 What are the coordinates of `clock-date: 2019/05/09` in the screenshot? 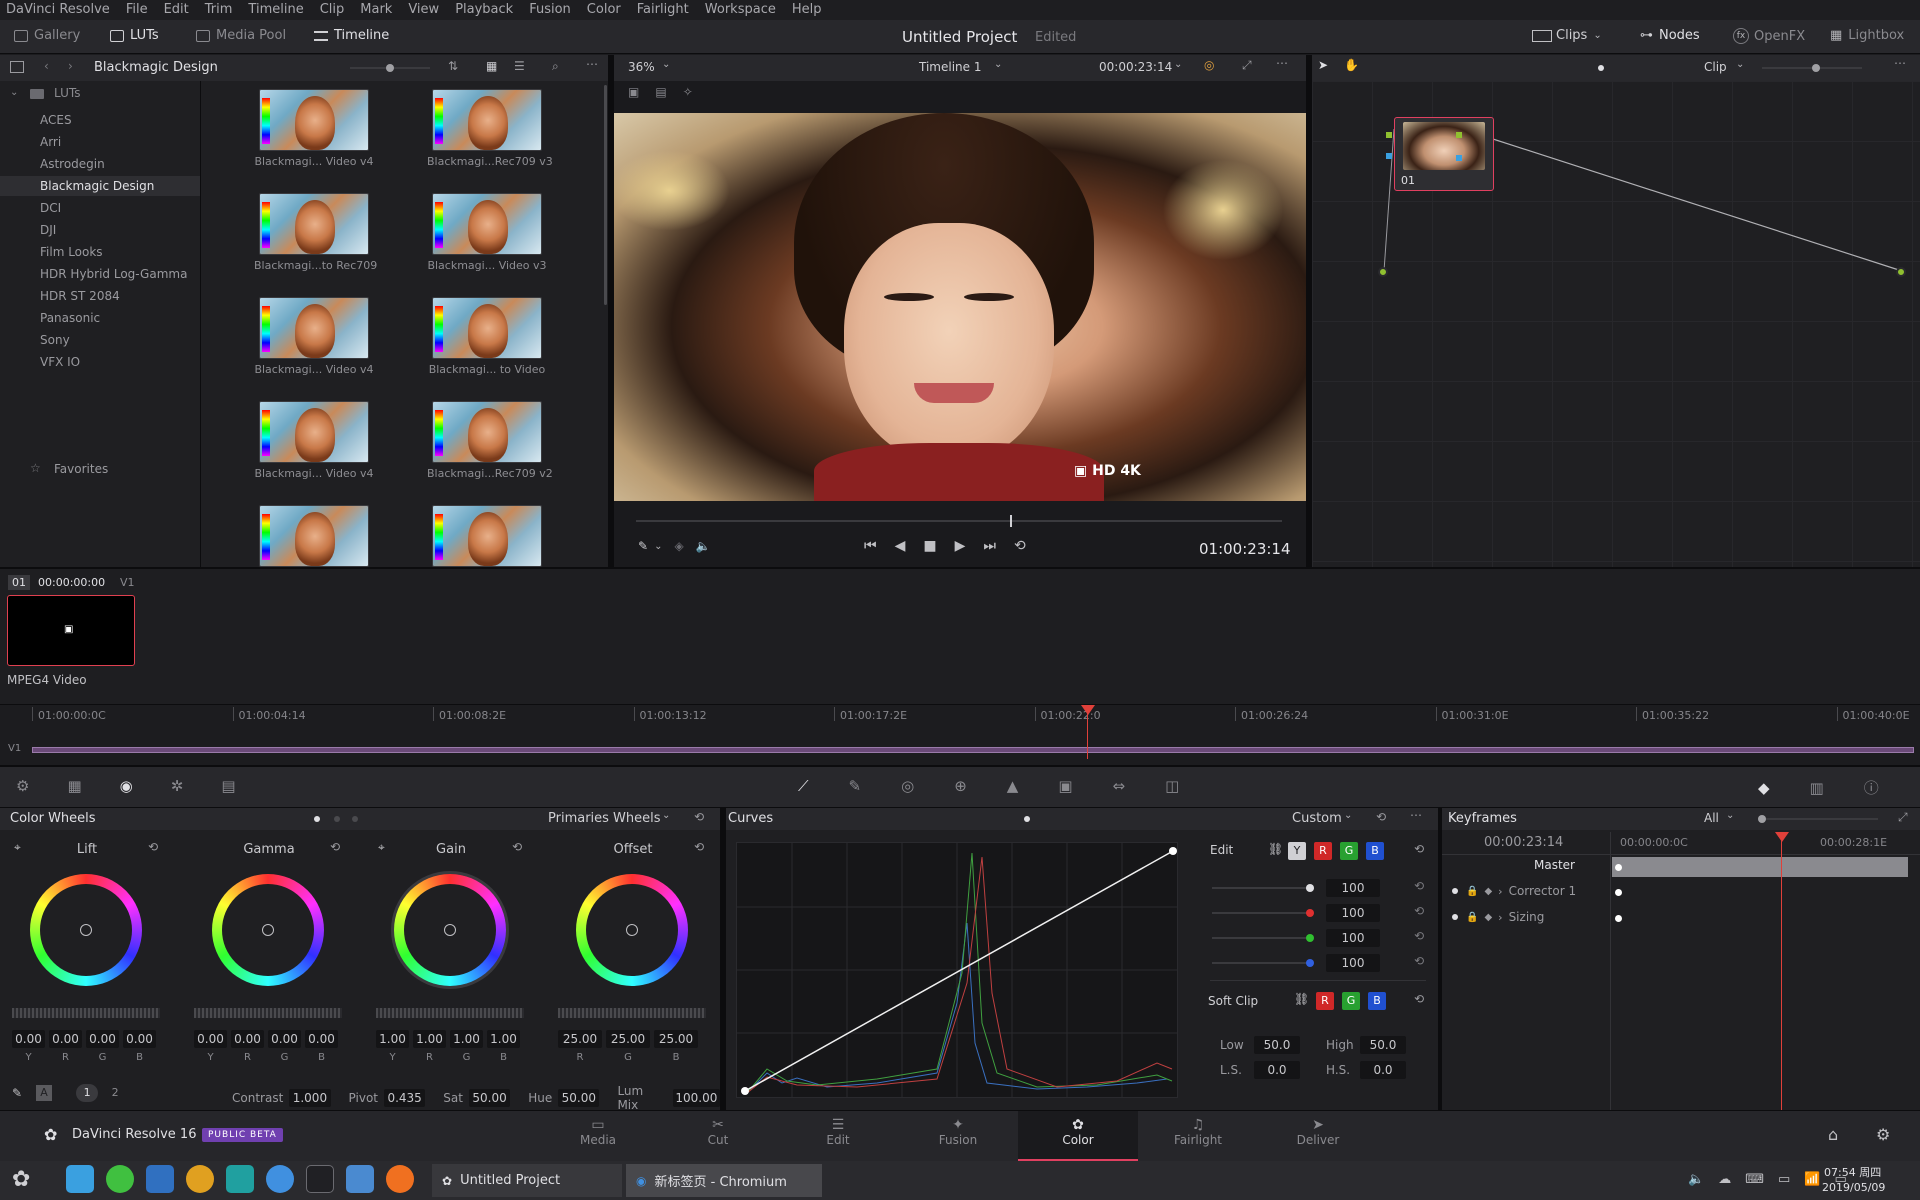 It's located at (1853, 1187).